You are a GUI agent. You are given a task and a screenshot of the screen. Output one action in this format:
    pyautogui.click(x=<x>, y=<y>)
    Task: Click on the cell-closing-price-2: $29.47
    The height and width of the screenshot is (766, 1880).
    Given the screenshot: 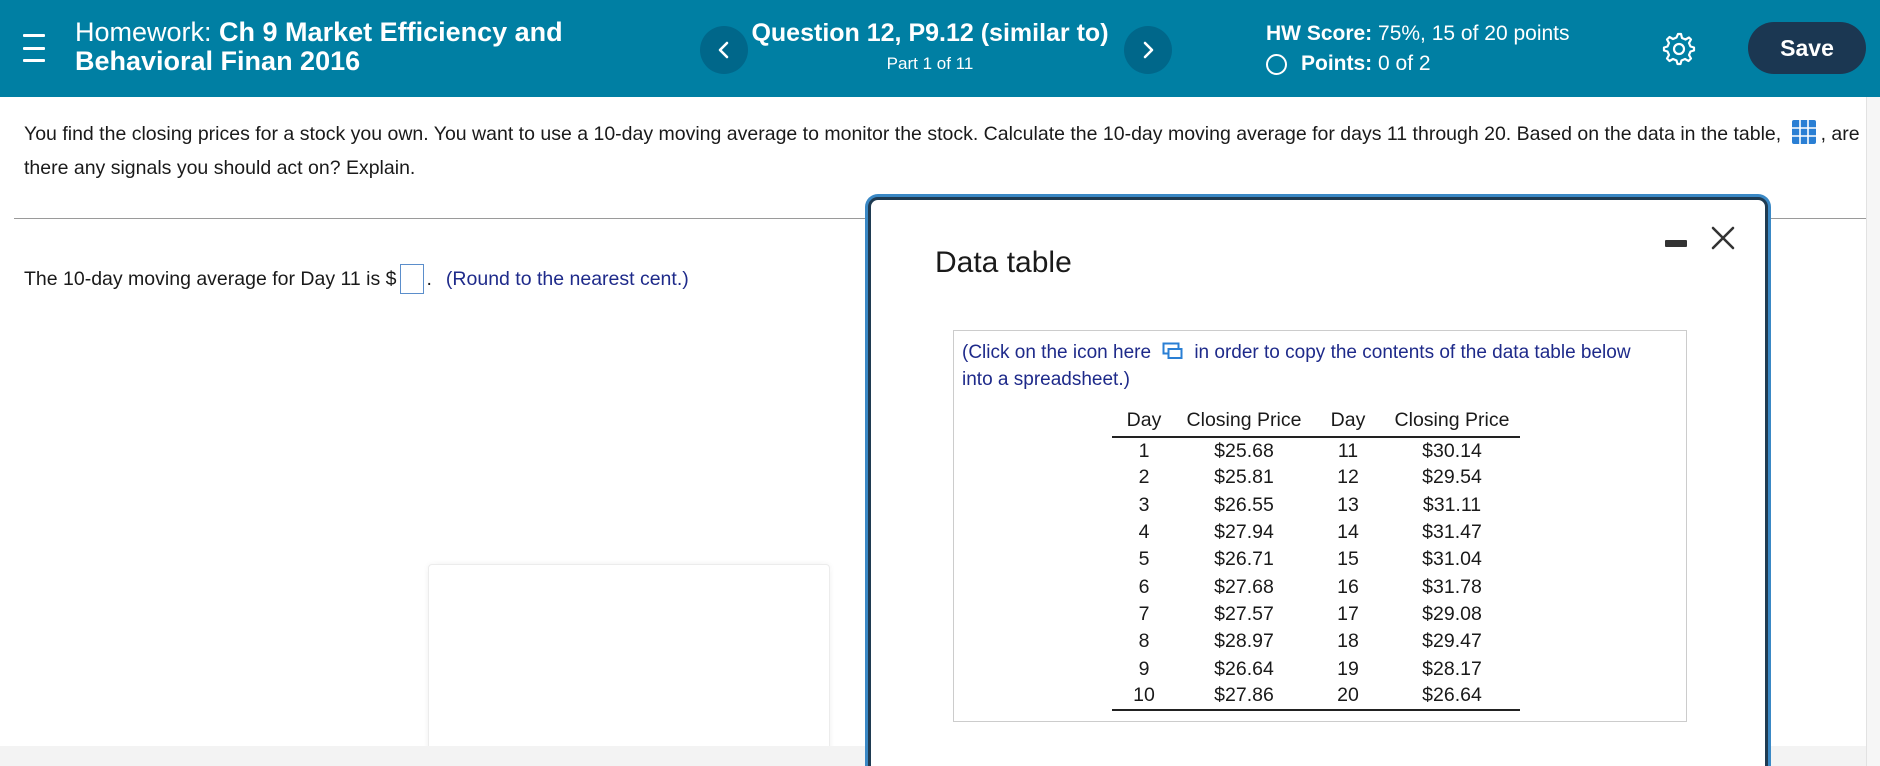 What is the action you would take?
    pyautogui.click(x=1452, y=641)
    